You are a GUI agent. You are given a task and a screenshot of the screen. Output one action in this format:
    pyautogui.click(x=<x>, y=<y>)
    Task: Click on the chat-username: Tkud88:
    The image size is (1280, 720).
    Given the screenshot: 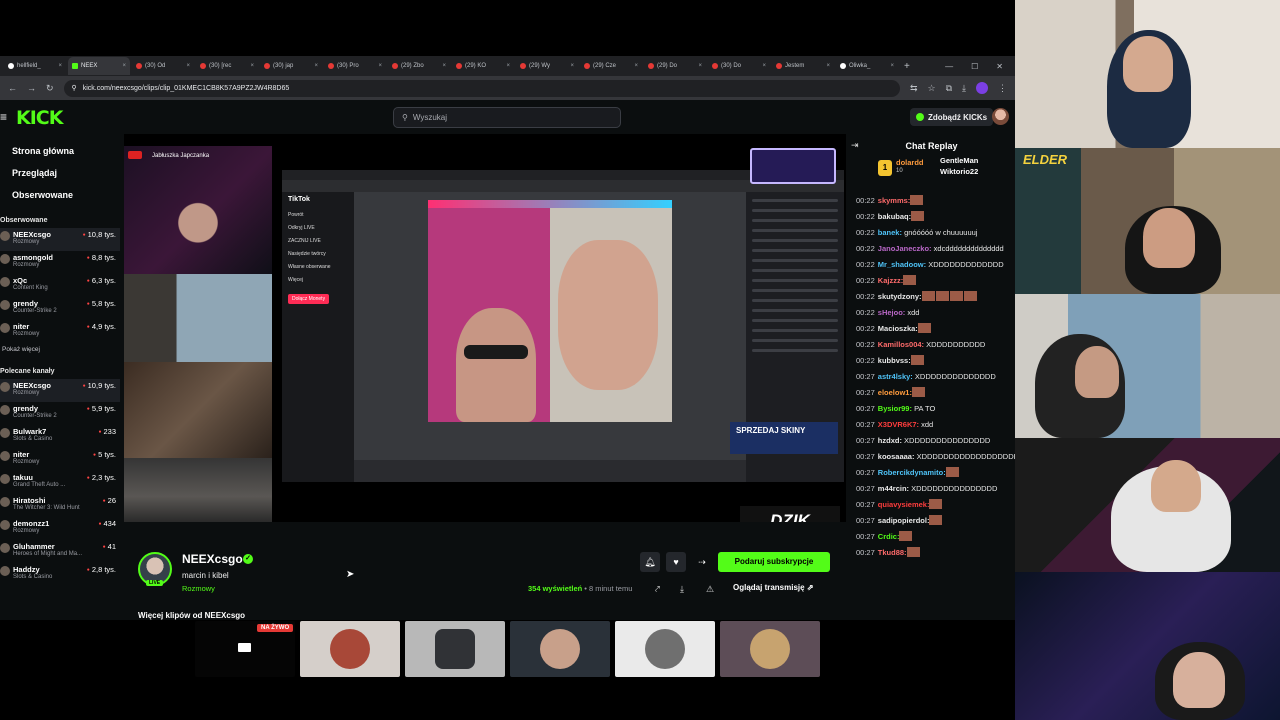 What is the action you would take?
    pyautogui.click(x=892, y=552)
    